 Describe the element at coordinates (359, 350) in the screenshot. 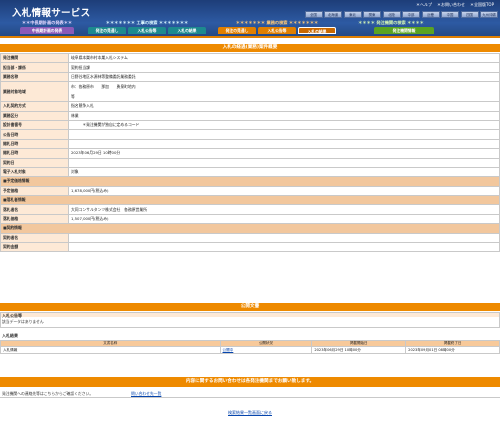

I see `doc-start-cell: 2023年06月29日 10時00分` at that location.